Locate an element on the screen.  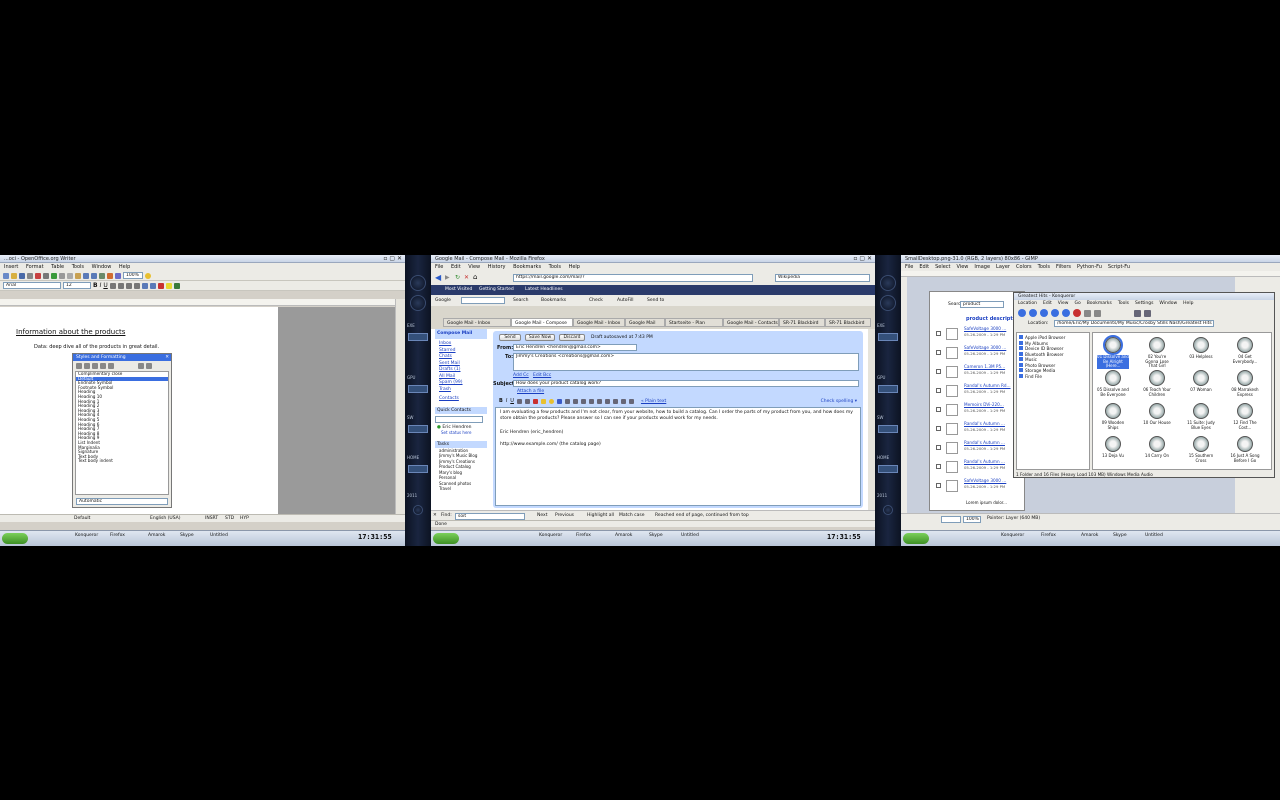
taskbar-item-skype: Skype is located at coordinates (1120, 535).